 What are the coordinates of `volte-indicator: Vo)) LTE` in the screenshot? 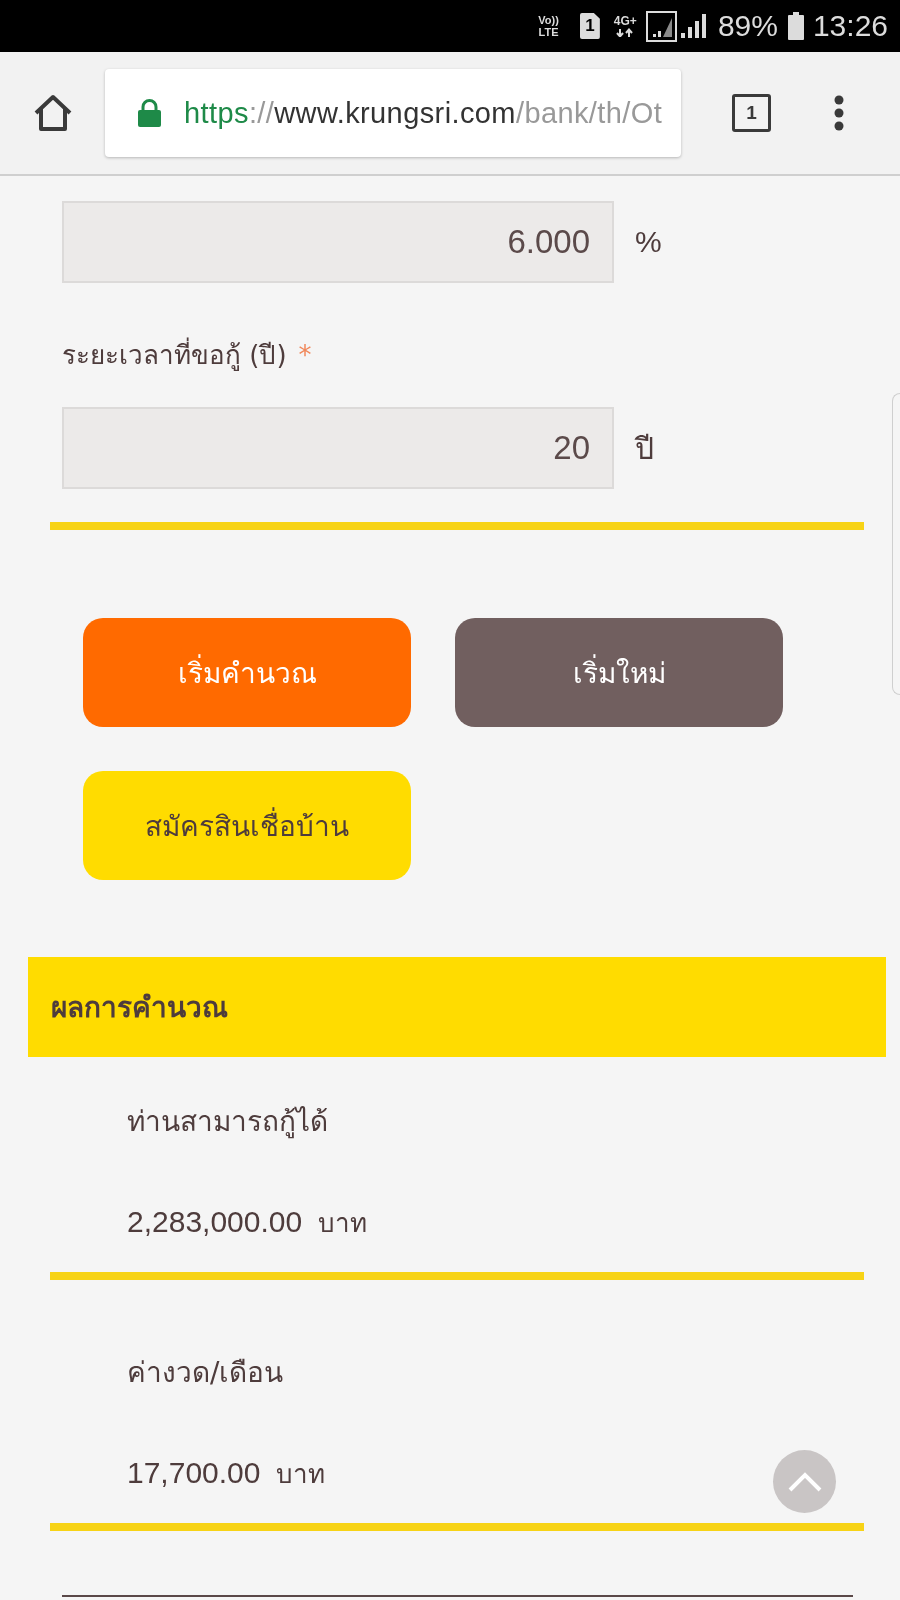 It's located at (548, 26).